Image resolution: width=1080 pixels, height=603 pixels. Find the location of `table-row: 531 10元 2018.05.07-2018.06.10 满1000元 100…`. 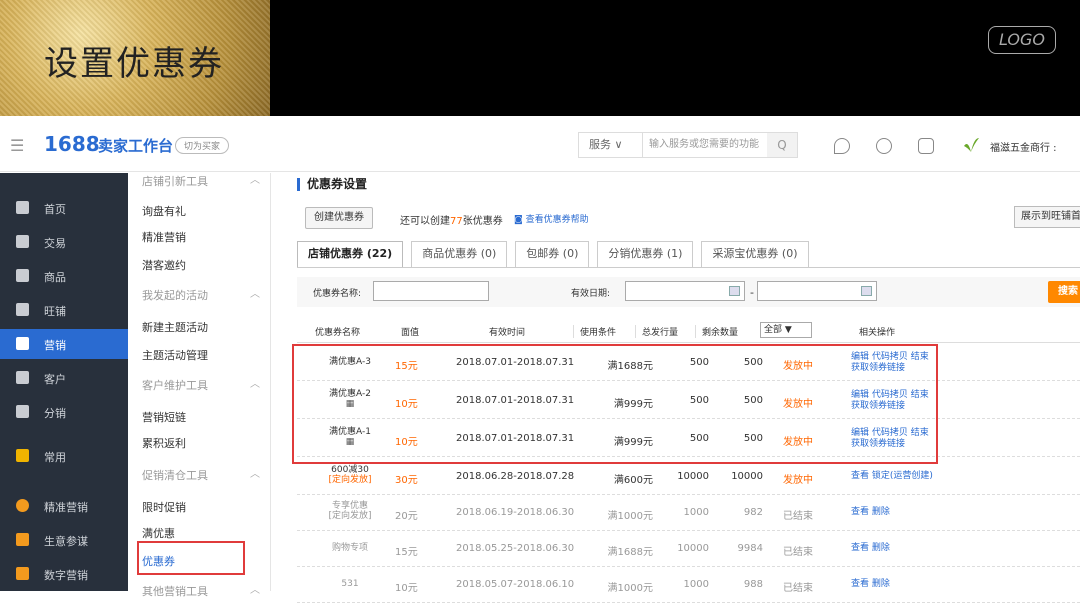

table-row: 531 10元 2018.05.07-2018.06.10 满1000元 100… is located at coordinates (688, 585).